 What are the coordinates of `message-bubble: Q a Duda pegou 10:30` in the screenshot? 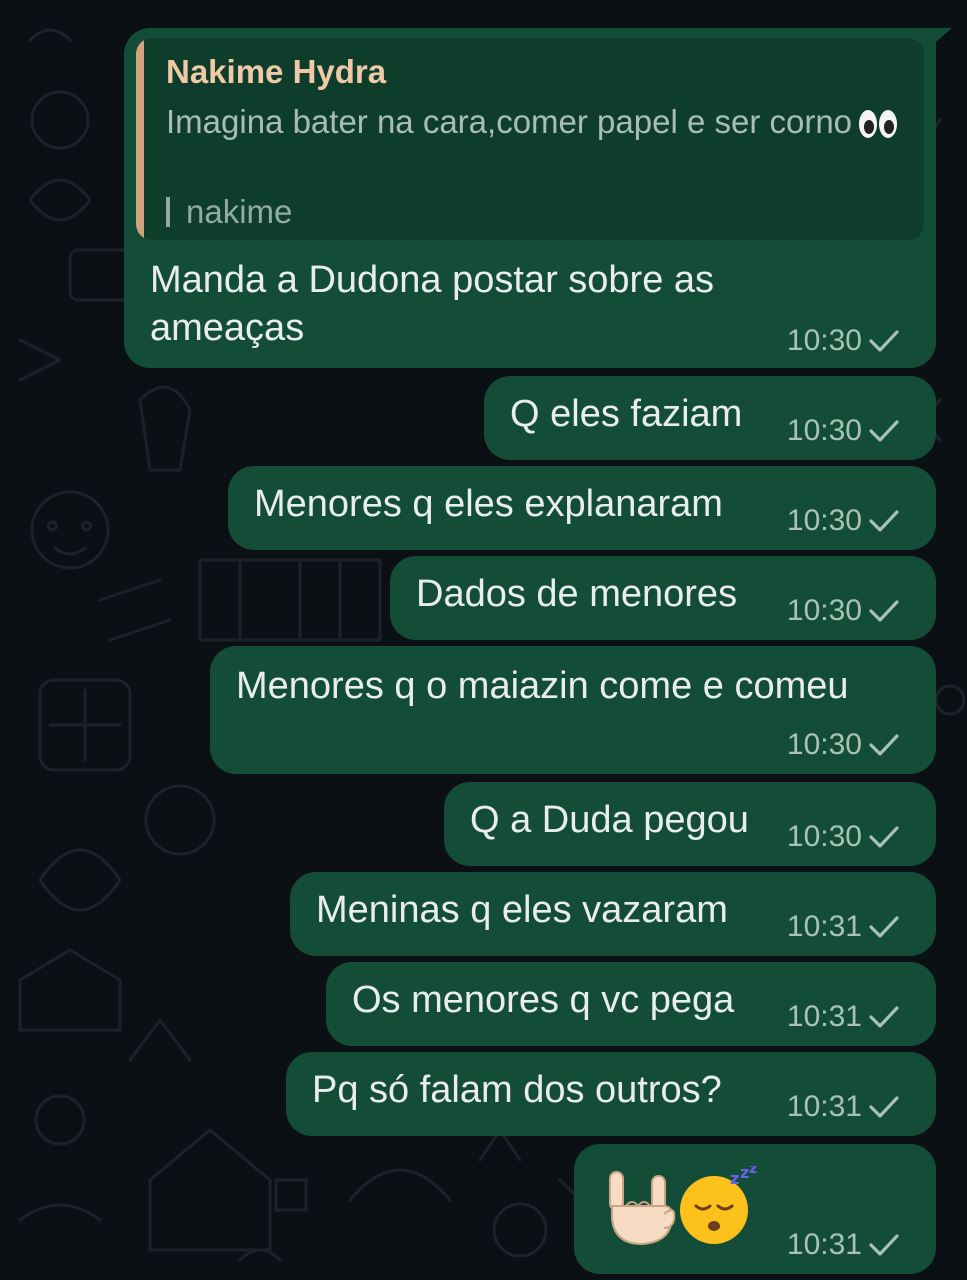 It's located at (690, 824).